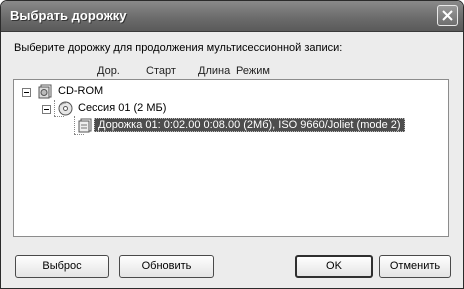 The width and height of the screenshot is (464, 289). I want to click on close-button, so click(447, 15).